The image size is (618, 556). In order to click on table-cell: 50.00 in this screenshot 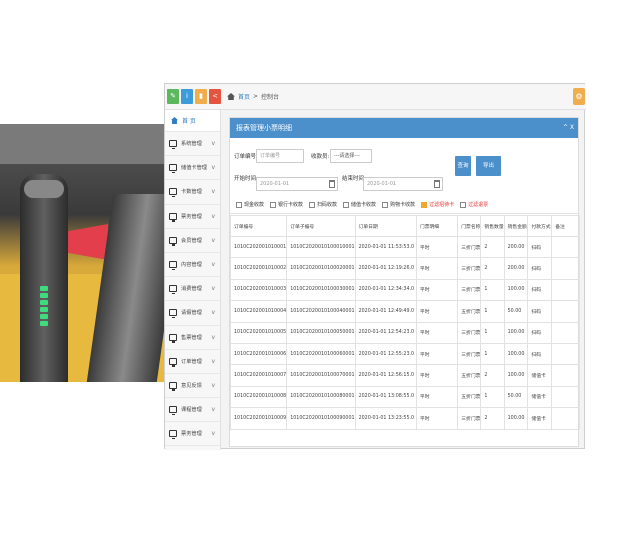, I will do `click(516, 311)`.